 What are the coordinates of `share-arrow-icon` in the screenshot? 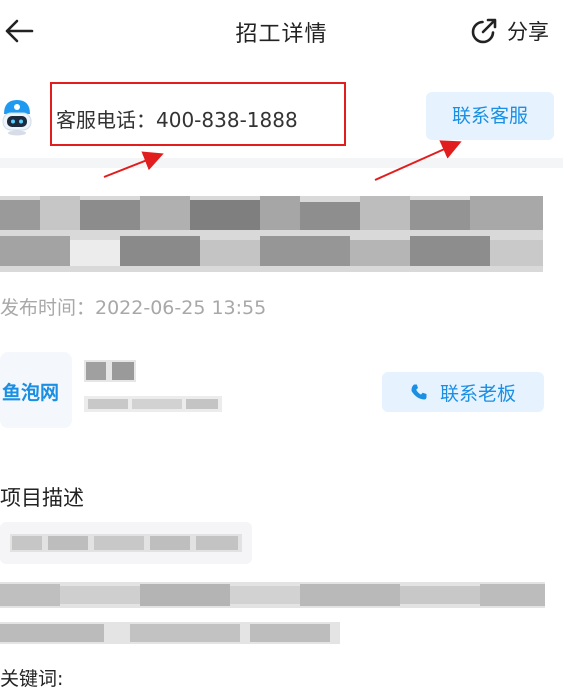 It's located at (484, 31).